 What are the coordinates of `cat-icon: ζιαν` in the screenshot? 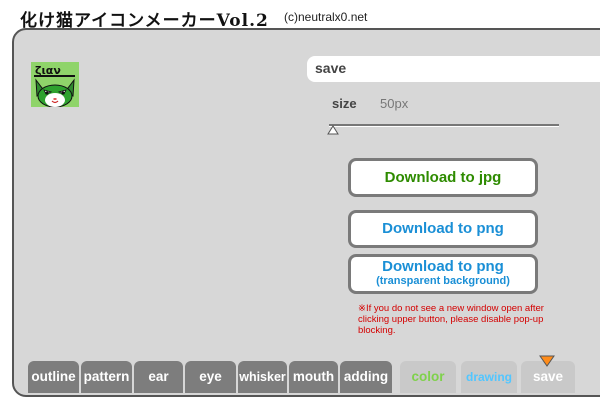 It's located at (55, 84).